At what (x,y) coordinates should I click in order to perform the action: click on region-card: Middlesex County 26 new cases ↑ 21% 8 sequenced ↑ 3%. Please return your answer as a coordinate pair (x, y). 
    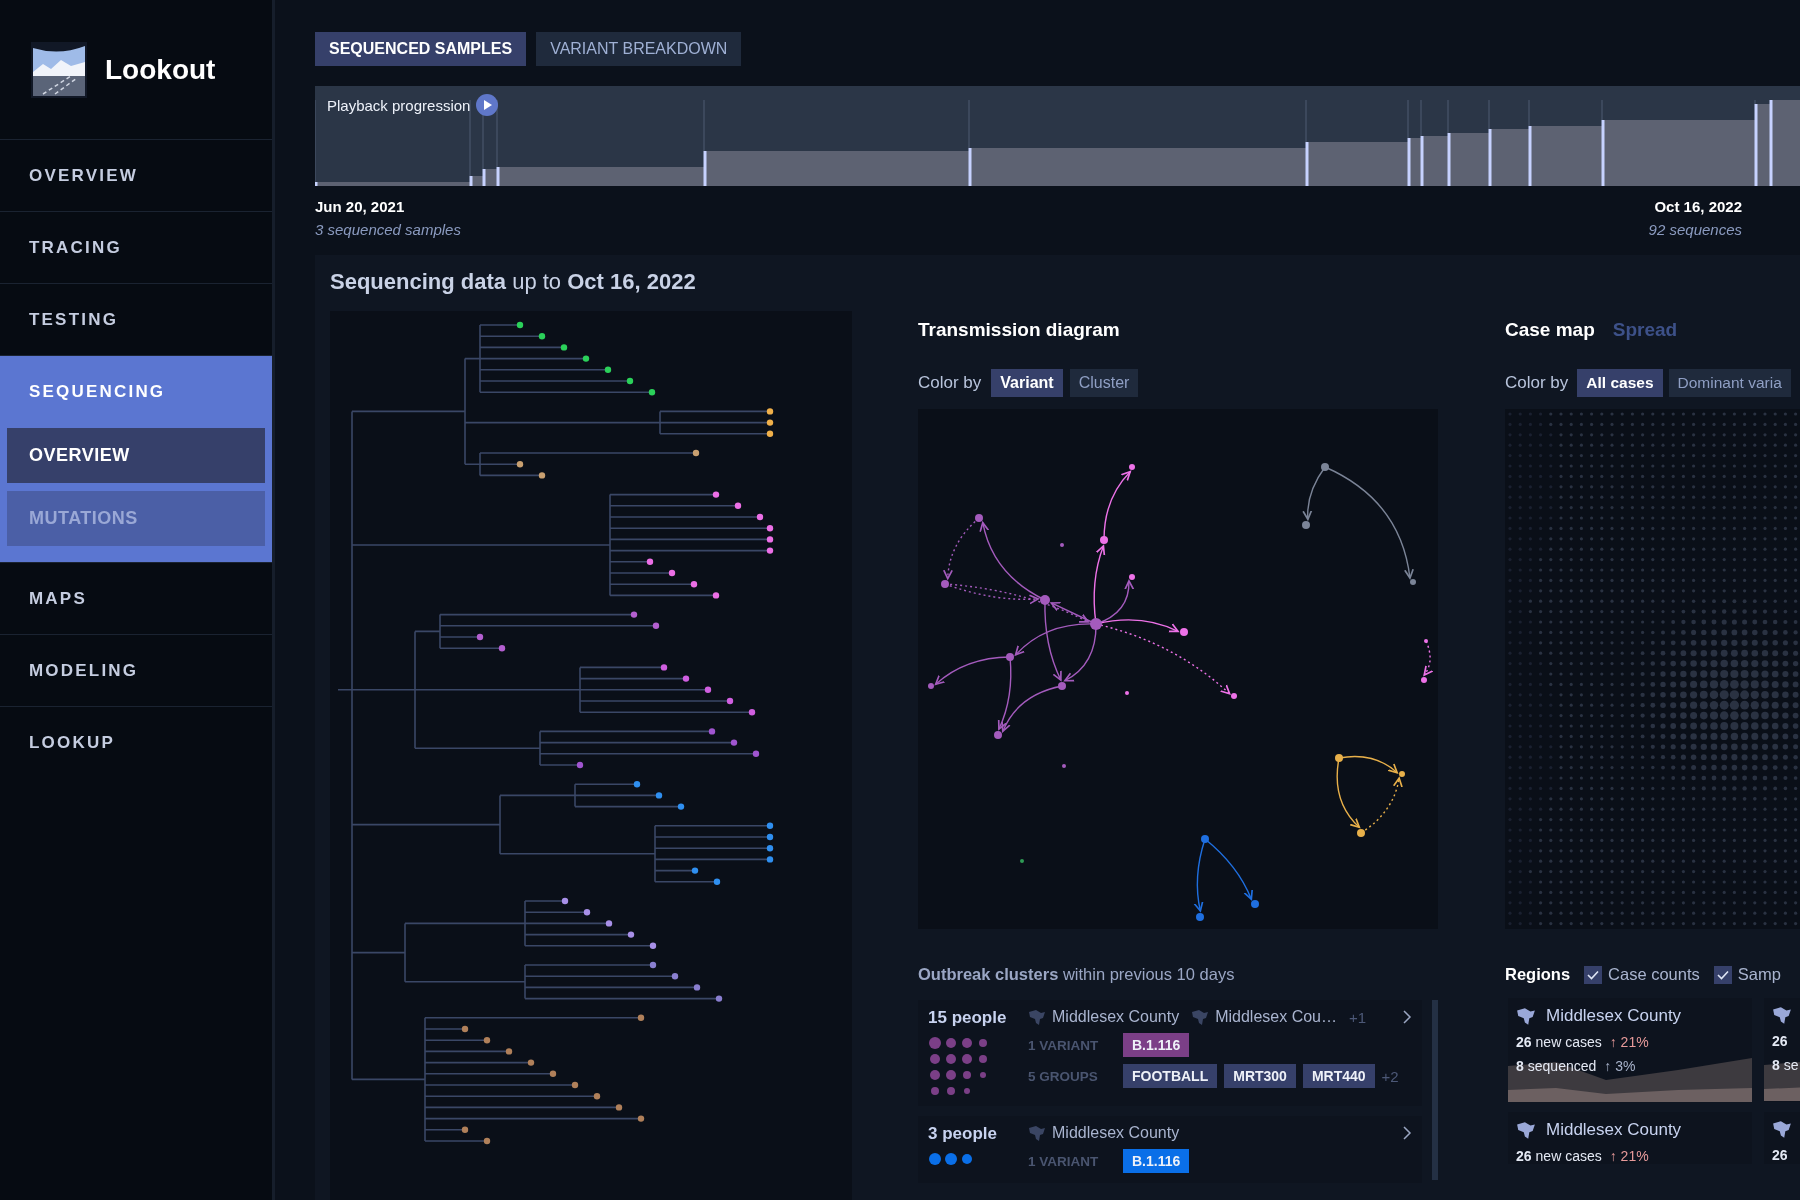
    Looking at the image, I should click on (1630, 1050).